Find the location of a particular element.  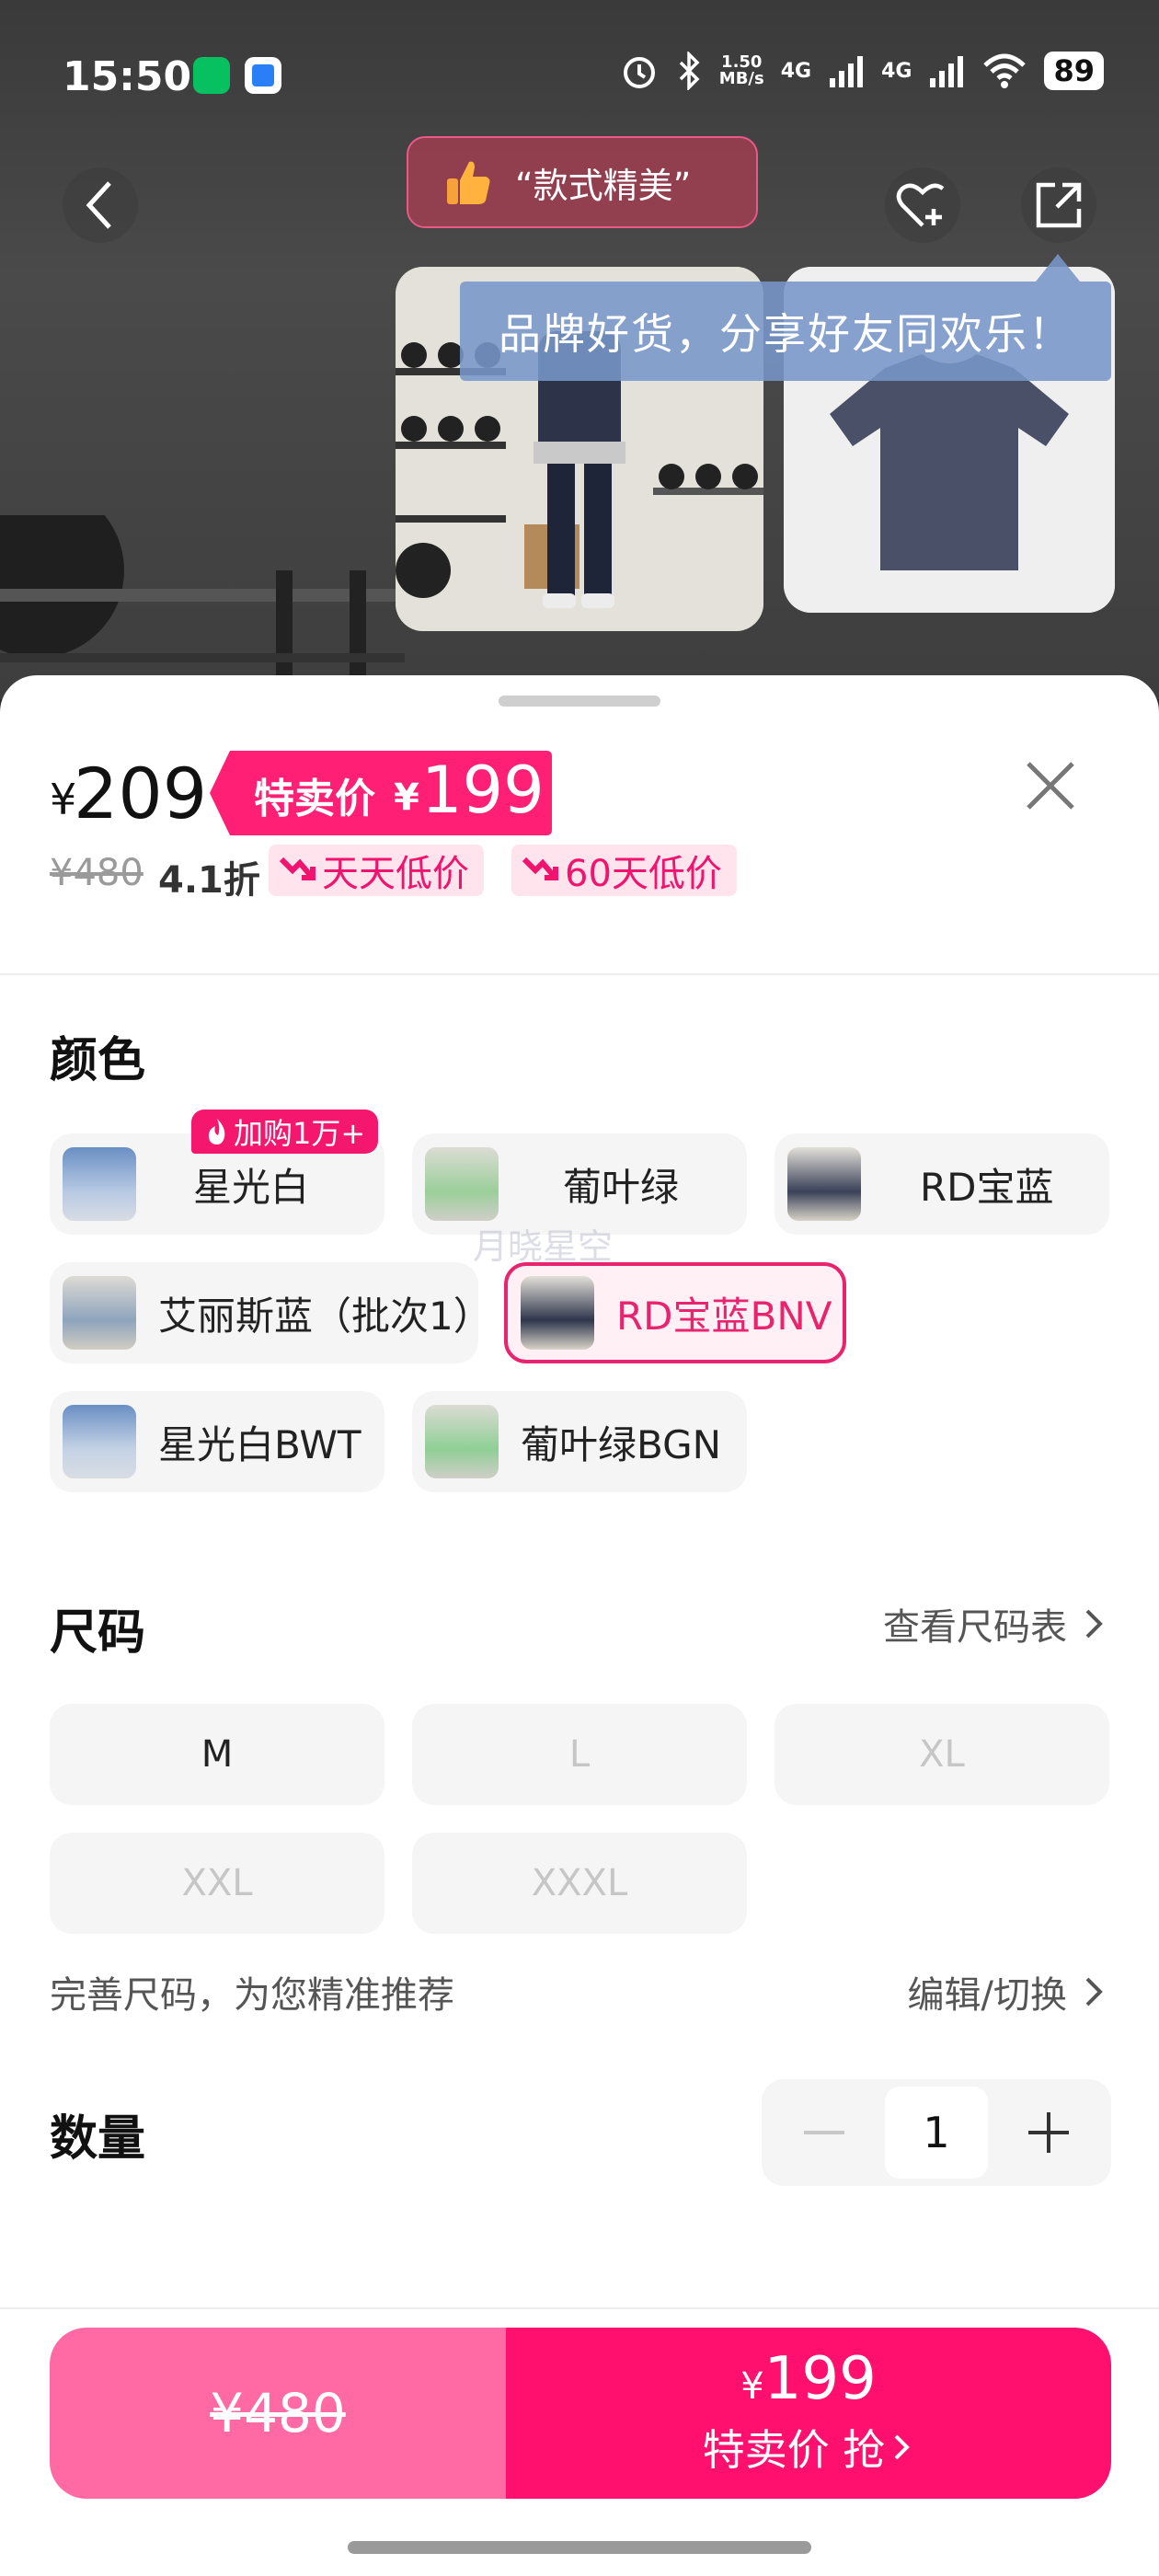

hot-badge: 加购1万+ is located at coordinates (285, 1132).